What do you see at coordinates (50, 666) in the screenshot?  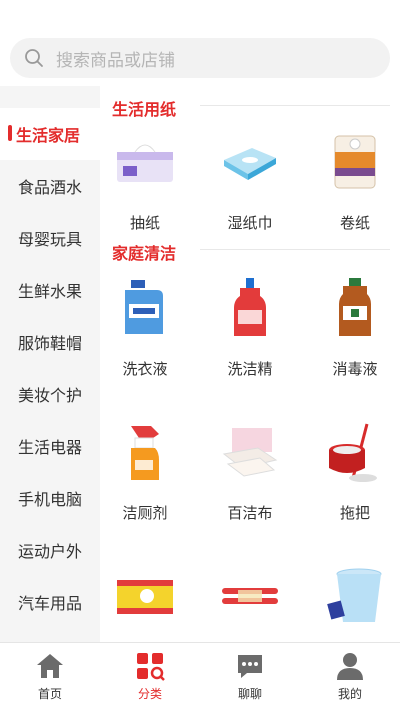 I see `home-icon` at bounding box center [50, 666].